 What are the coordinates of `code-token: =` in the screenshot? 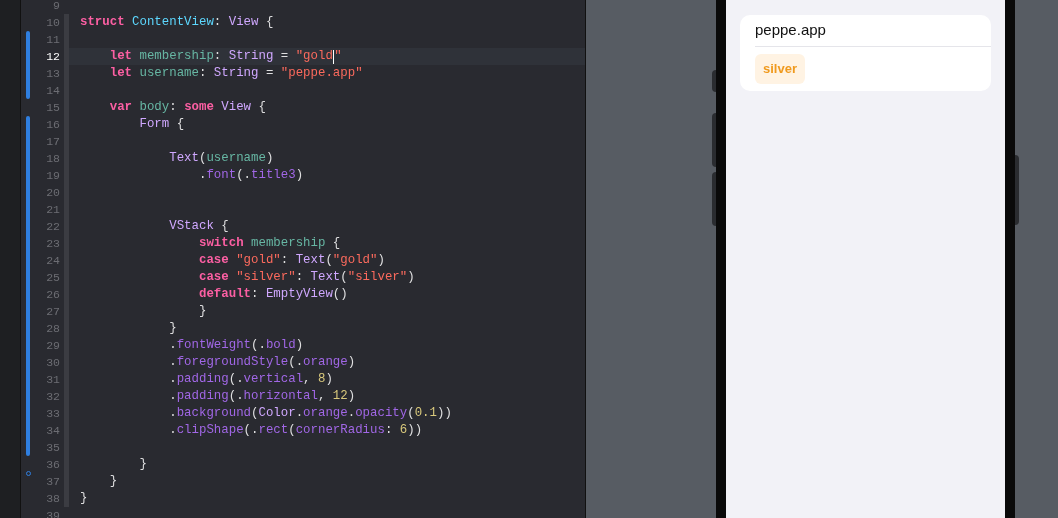 It's located at (269, 74).